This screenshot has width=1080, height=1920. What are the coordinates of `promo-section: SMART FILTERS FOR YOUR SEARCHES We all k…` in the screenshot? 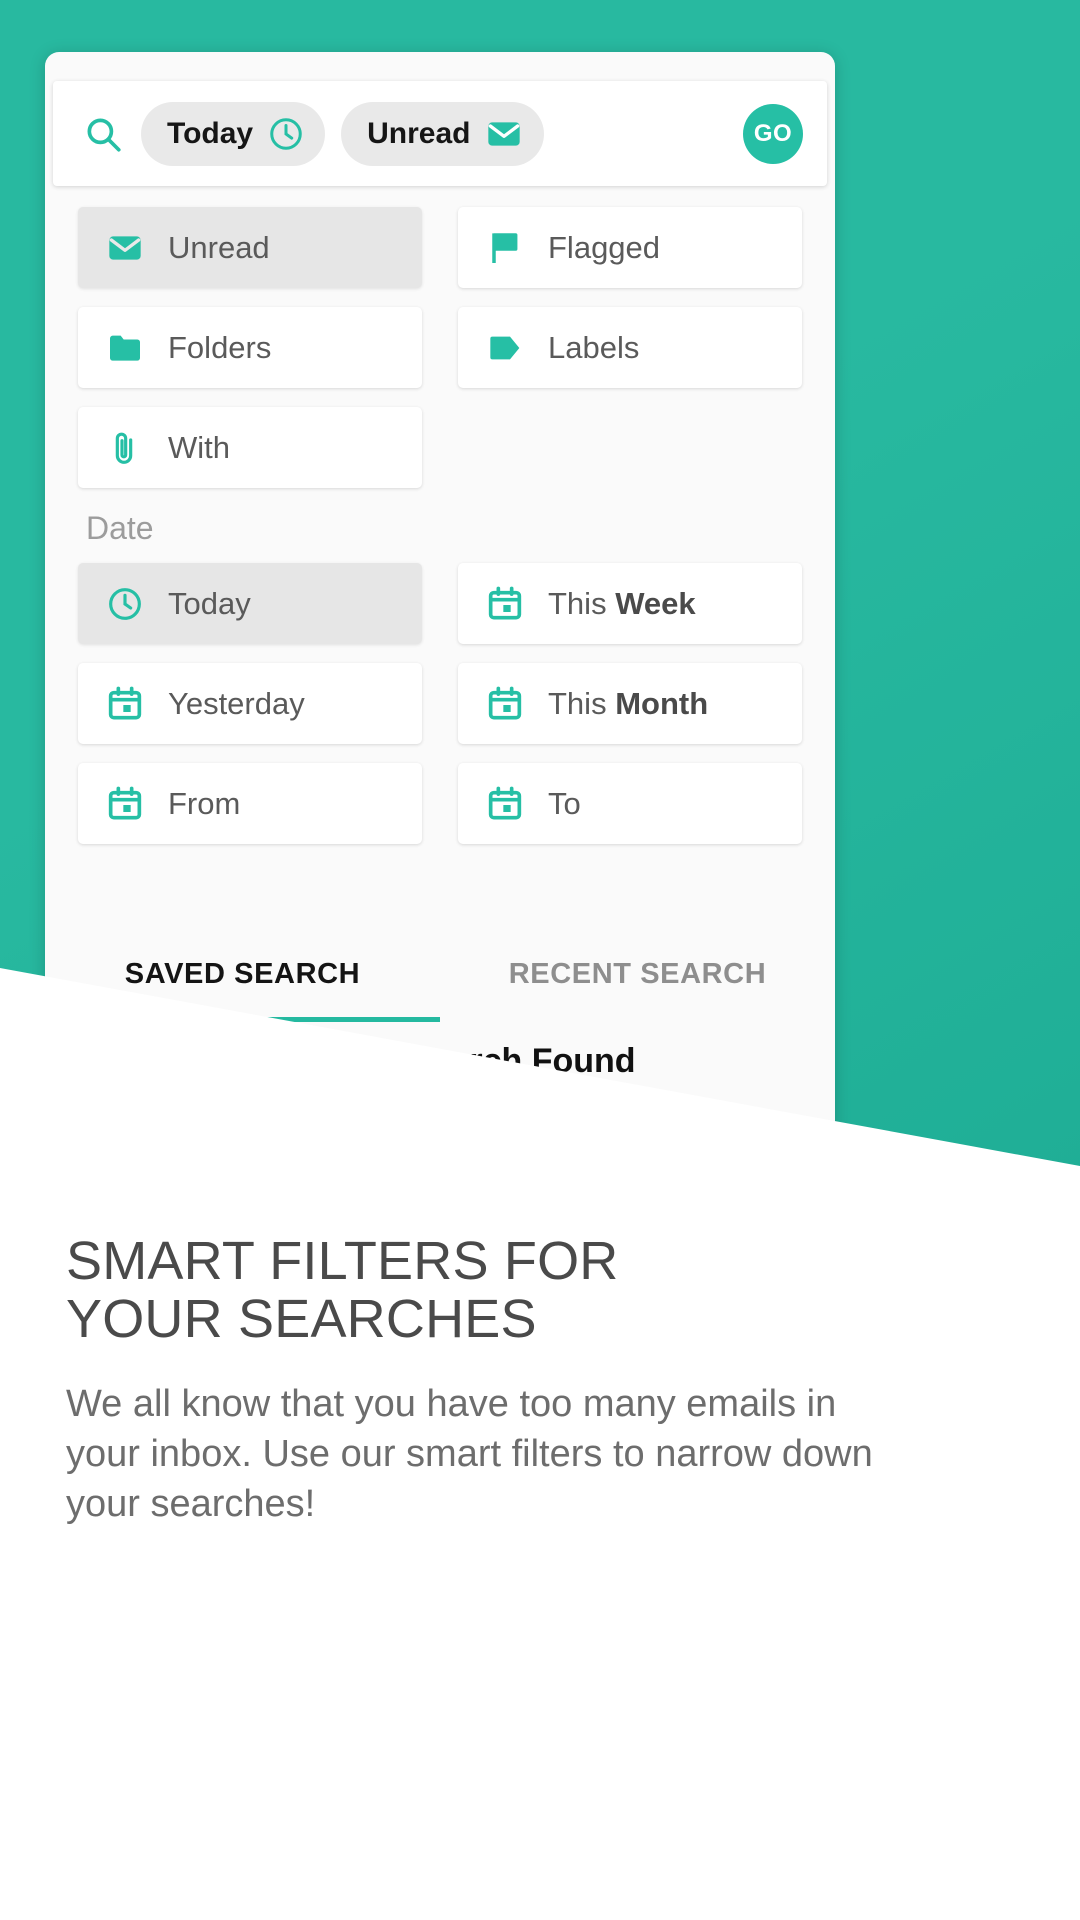 It's located at (481, 1380).